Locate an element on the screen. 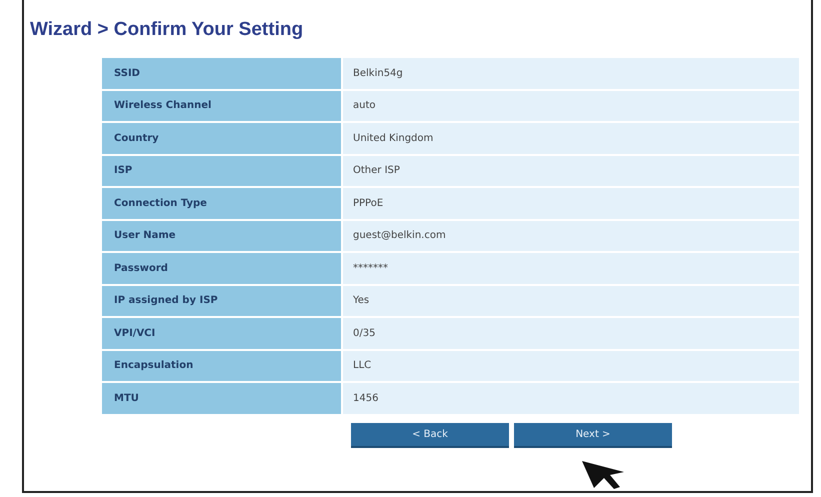  setting-label: ISP is located at coordinates (222, 171).